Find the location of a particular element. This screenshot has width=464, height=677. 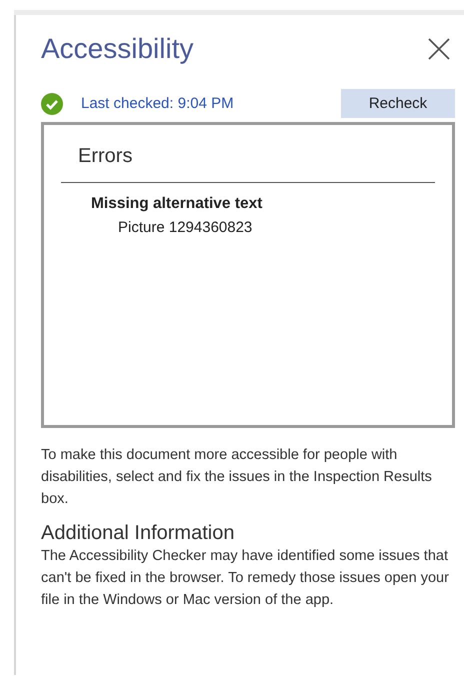

last-checked-link: Last checked: 9:04 PM is located at coordinates (211, 103).